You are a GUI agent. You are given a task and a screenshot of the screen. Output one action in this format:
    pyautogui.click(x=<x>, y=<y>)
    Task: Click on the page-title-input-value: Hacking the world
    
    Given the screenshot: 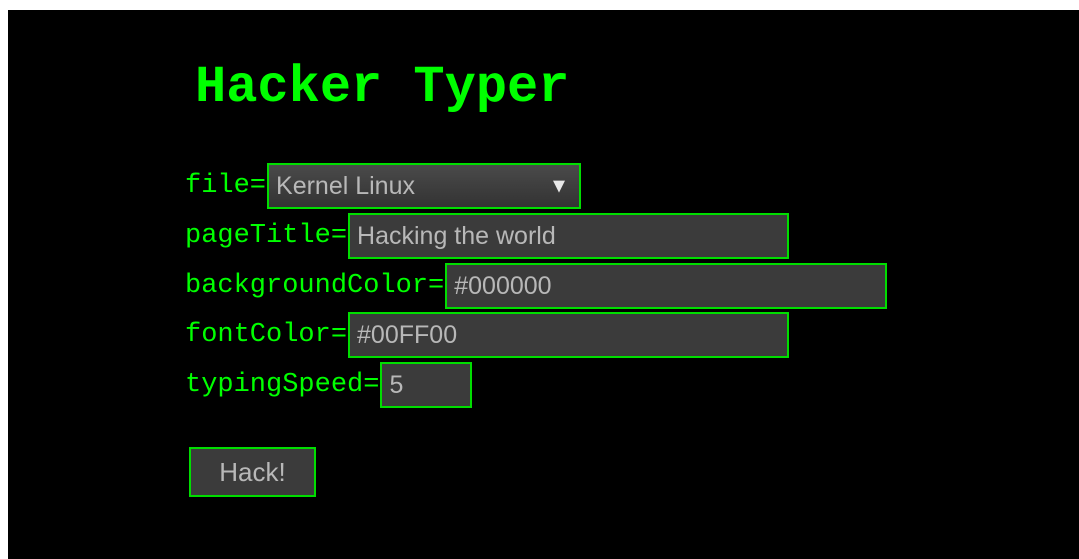 What is the action you would take?
    pyautogui.click(x=456, y=235)
    